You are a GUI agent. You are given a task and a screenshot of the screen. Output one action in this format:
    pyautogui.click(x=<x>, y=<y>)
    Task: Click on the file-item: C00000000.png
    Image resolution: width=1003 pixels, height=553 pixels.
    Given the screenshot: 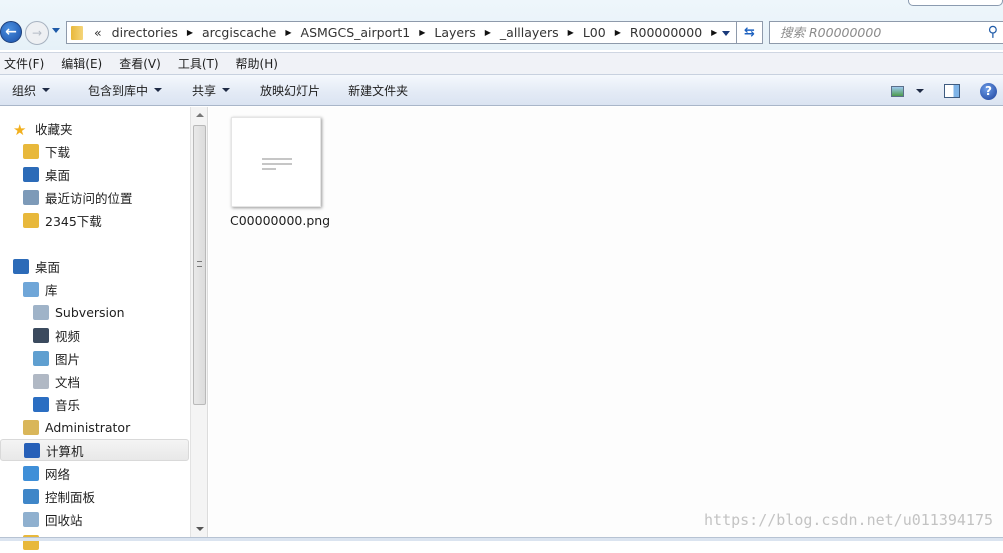 What is the action you would take?
    pyautogui.click(x=280, y=172)
    